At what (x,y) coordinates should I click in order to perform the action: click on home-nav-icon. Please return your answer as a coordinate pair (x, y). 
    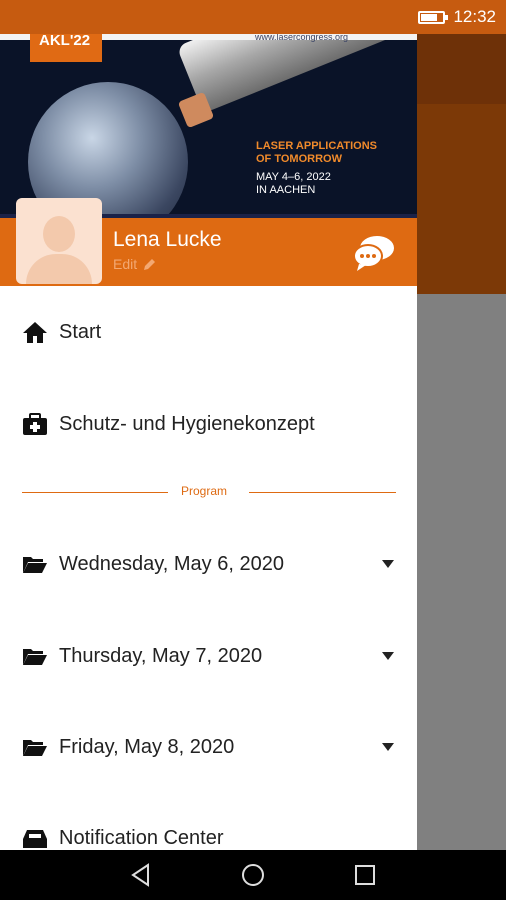
    Looking at the image, I should click on (253, 875).